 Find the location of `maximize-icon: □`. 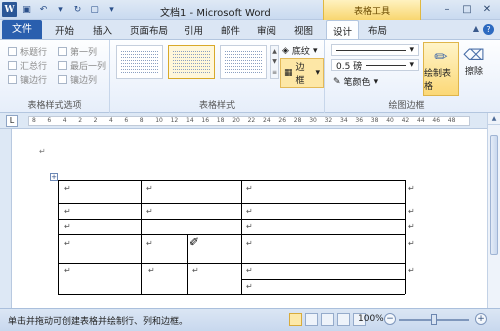

maximize-icon: □ is located at coordinates (467, 9).